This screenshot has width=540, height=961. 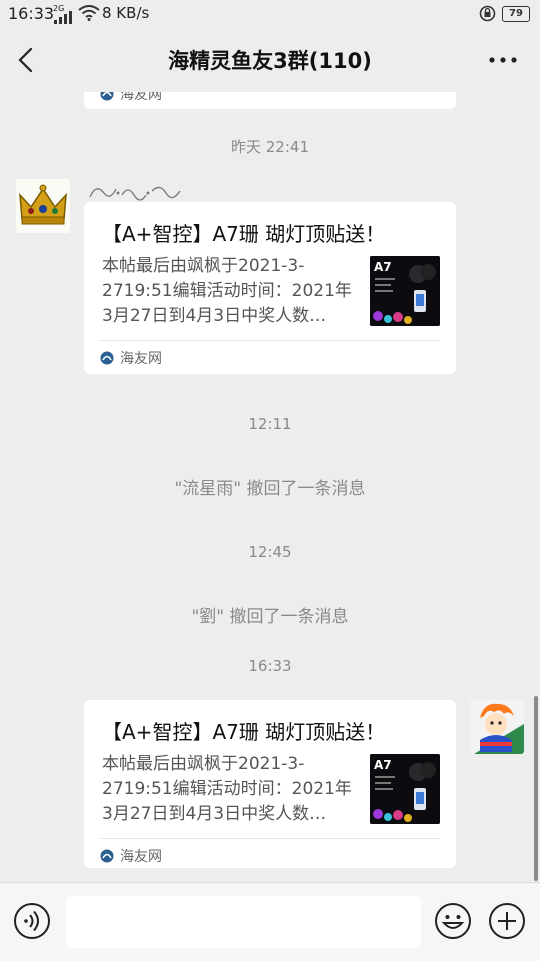 I want to click on recall-notice: "劉" 撤回了一条消息, so click(x=270, y=617).